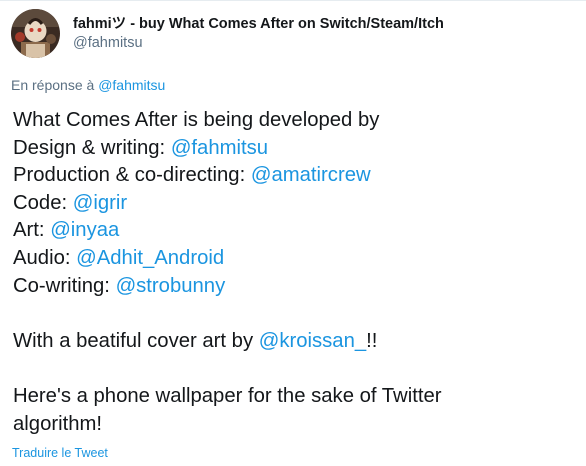 This screenshot has width=586, height=466. What do you see at coordinates (40, 202) in the screenshot?
I see `credit-role: Code:` at bounding box center [40, 202].